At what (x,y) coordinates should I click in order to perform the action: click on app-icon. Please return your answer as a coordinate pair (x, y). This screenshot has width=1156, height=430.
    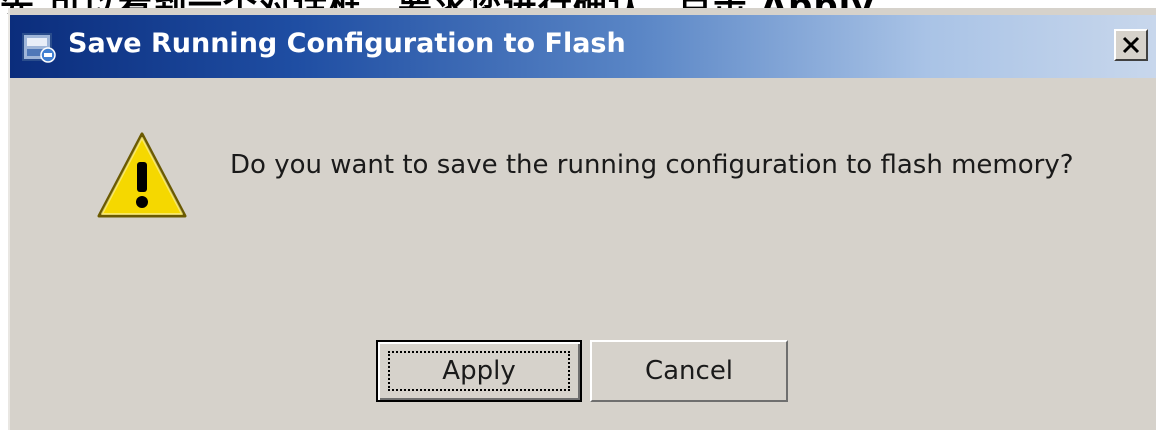
    Looking at the image, I should click on (38, 47).